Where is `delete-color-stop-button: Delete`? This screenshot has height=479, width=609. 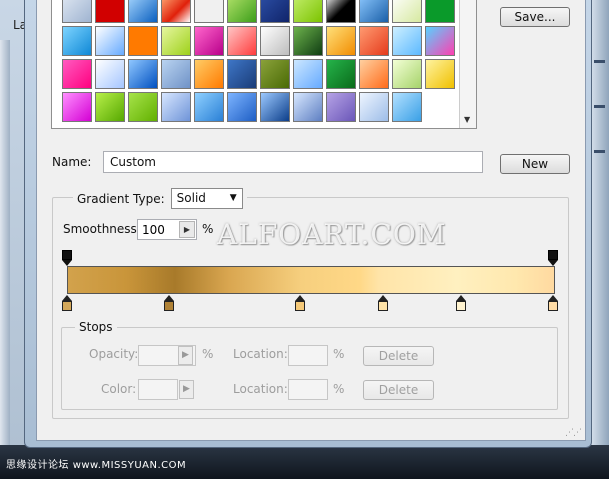 delete-color-stop-button: Delete is located at coordinates (398, 390).